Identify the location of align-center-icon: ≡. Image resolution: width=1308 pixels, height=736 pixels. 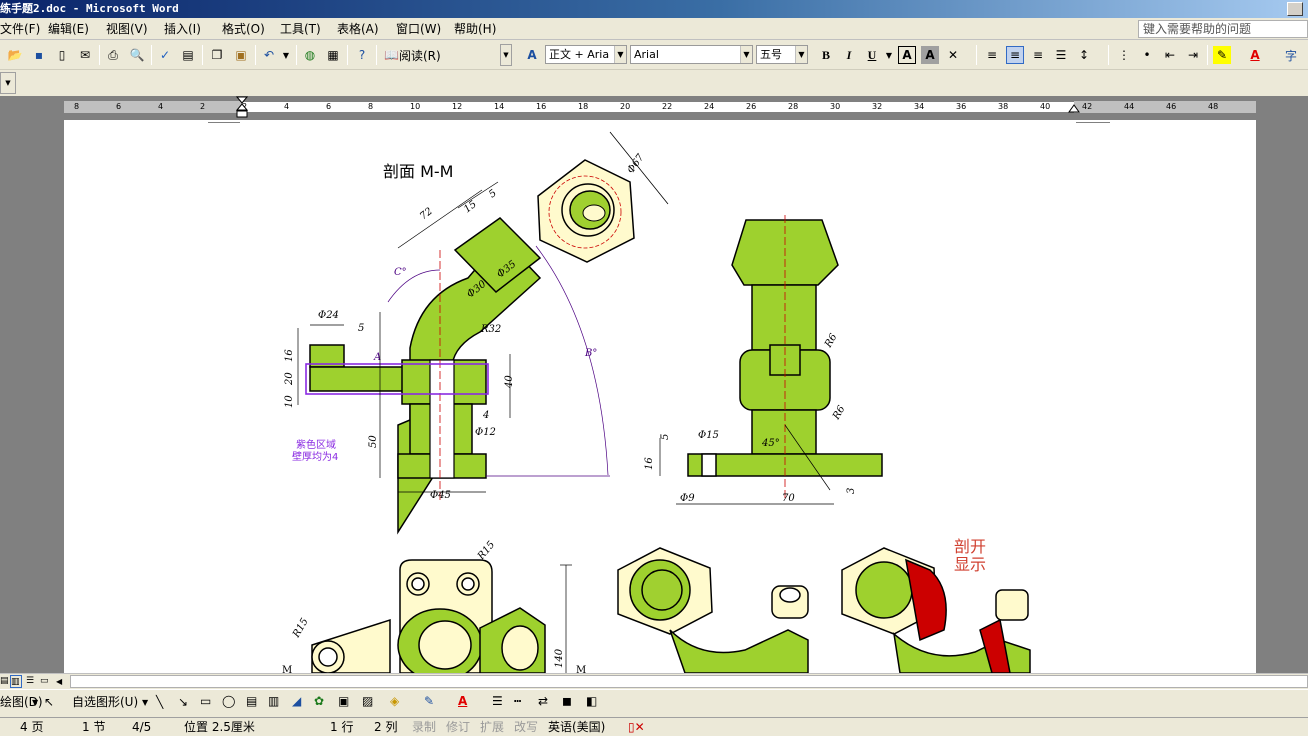
(1015, 55).